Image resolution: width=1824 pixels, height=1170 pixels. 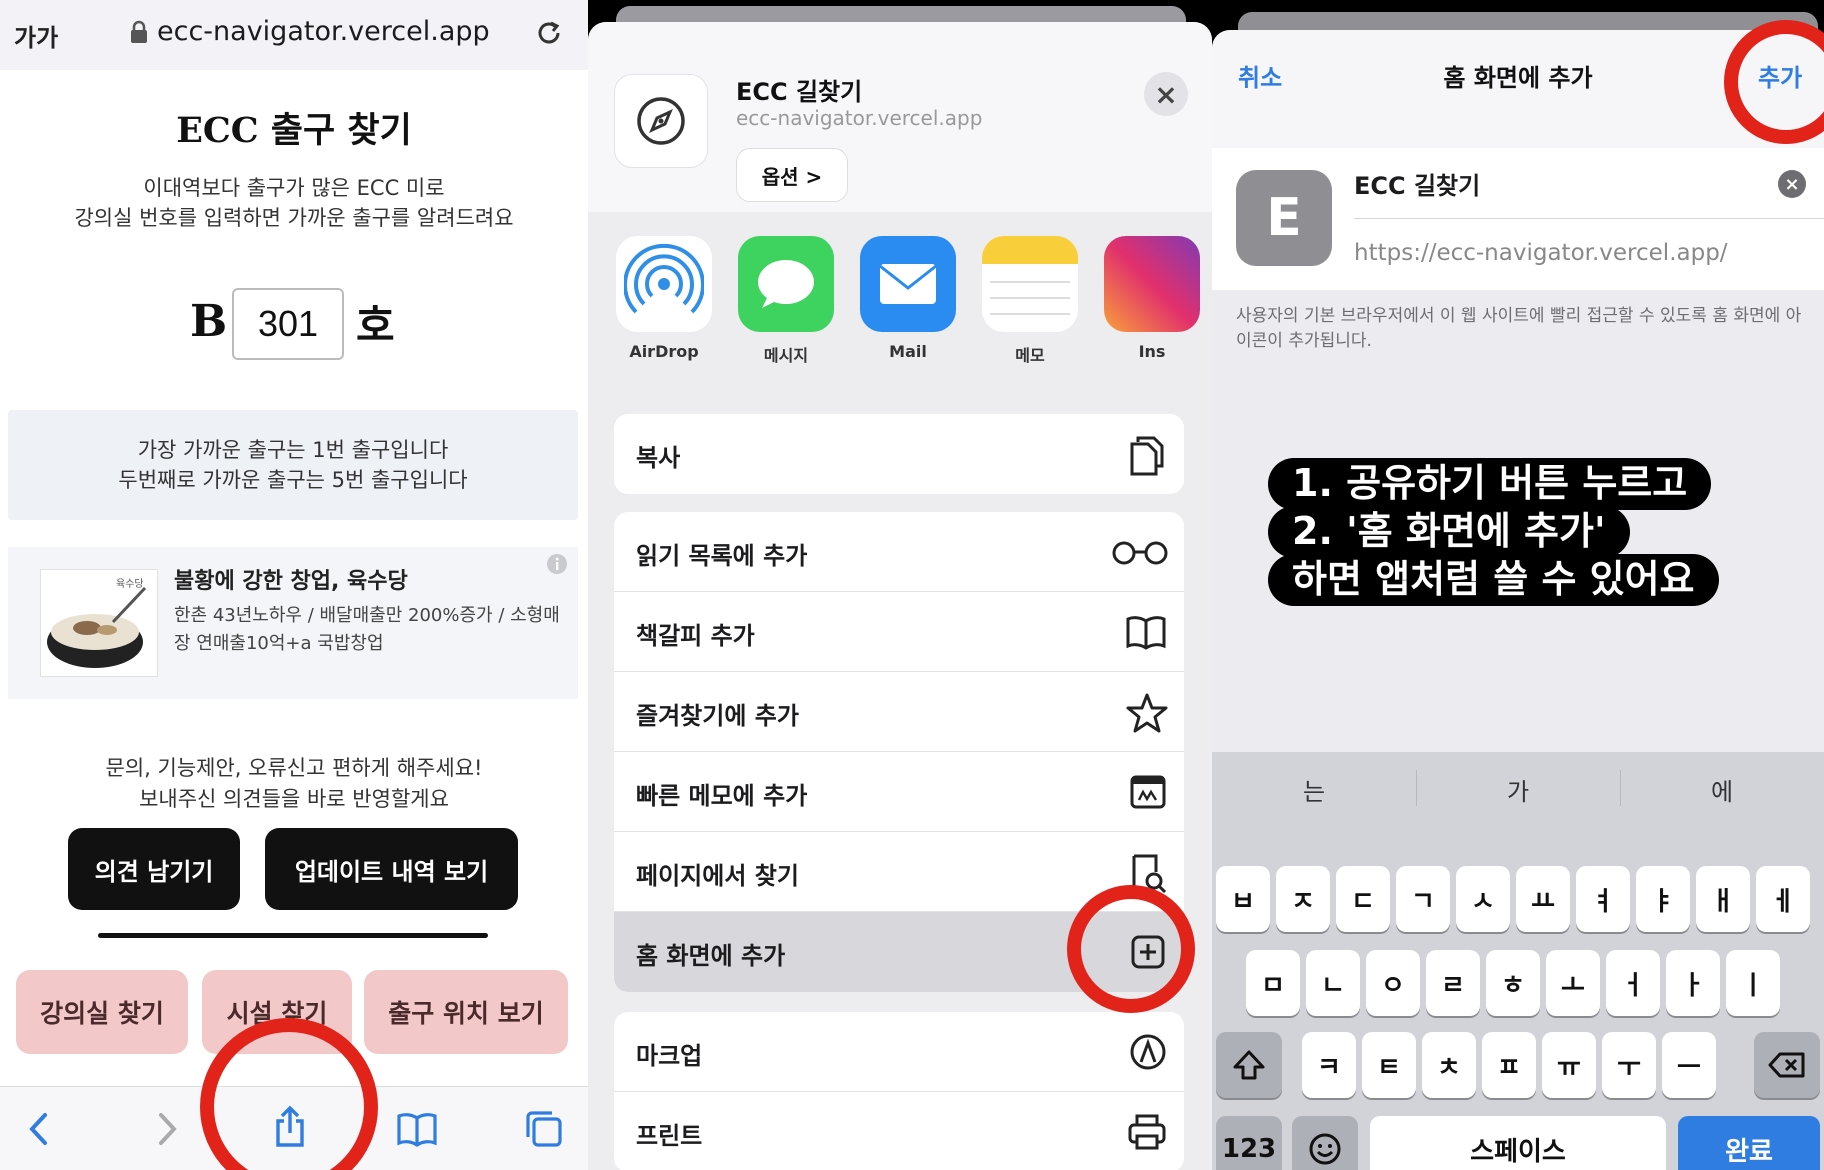 I want to click on action-label: 홈 화면에 추가, so click(x=711, y=956).